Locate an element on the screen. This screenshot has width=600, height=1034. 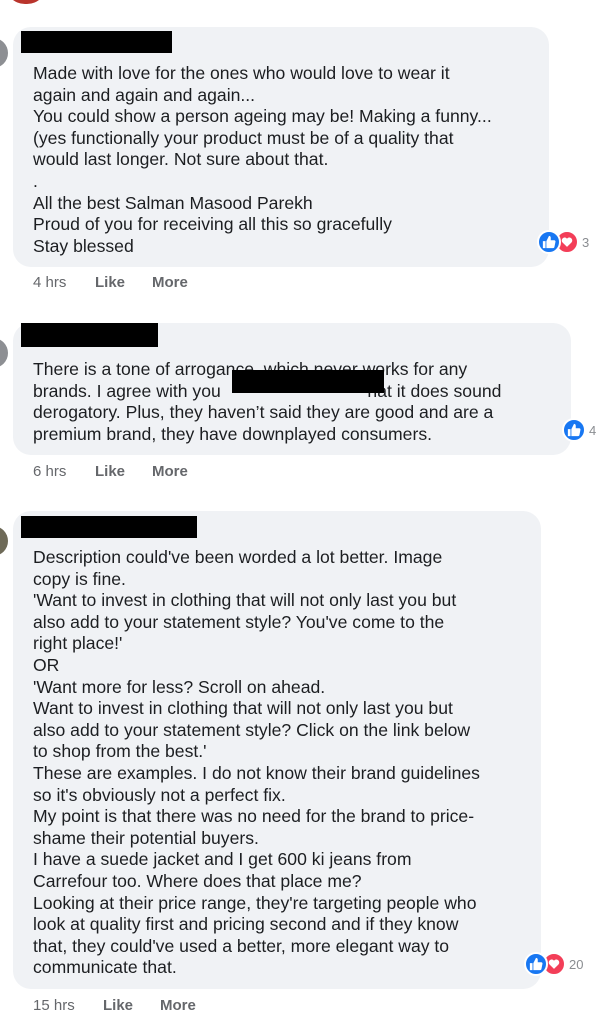
comment-actions: 6 hrs Like More is located at coordinates (121, 471).